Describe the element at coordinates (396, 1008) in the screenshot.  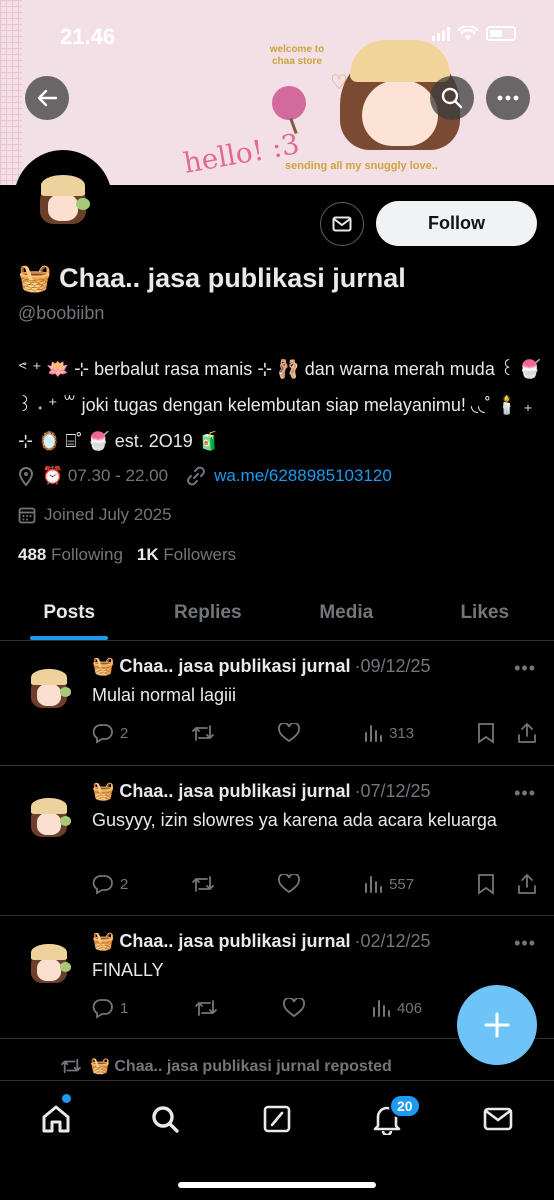
I see `views-button: 406` at that location.